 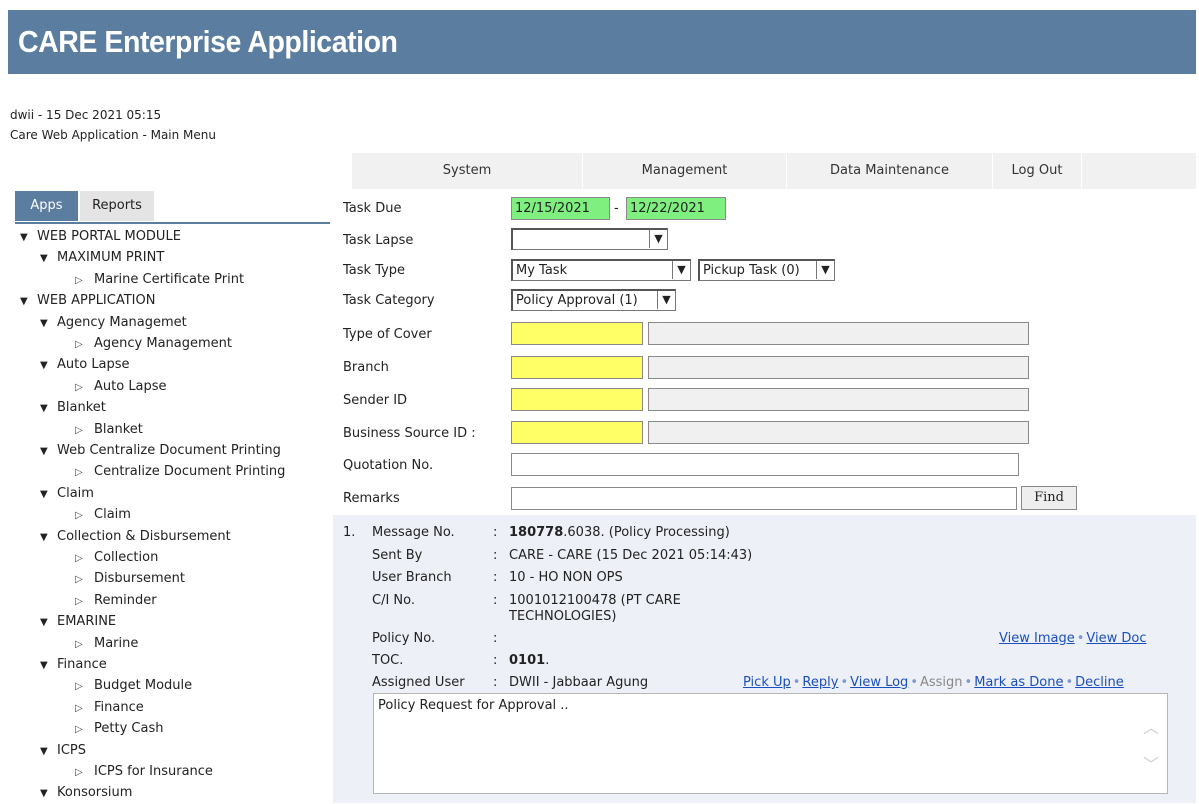 What do you see at coordinates (135, 537) in the screenshot?
I see `tree-folder-item: ▼ Collection & Disbursement` at bounding box center [135, 537].